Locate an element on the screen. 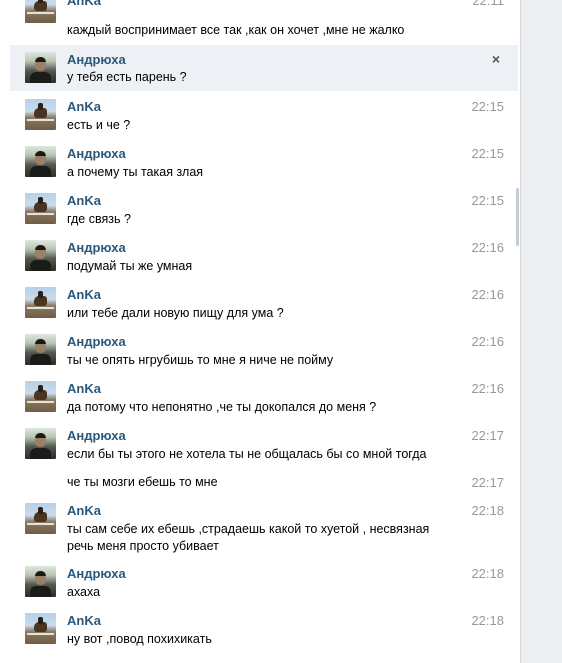 This screenshot has height=663, width=562. message-text: подумай ты же умная is located at coordinates (130, 266).